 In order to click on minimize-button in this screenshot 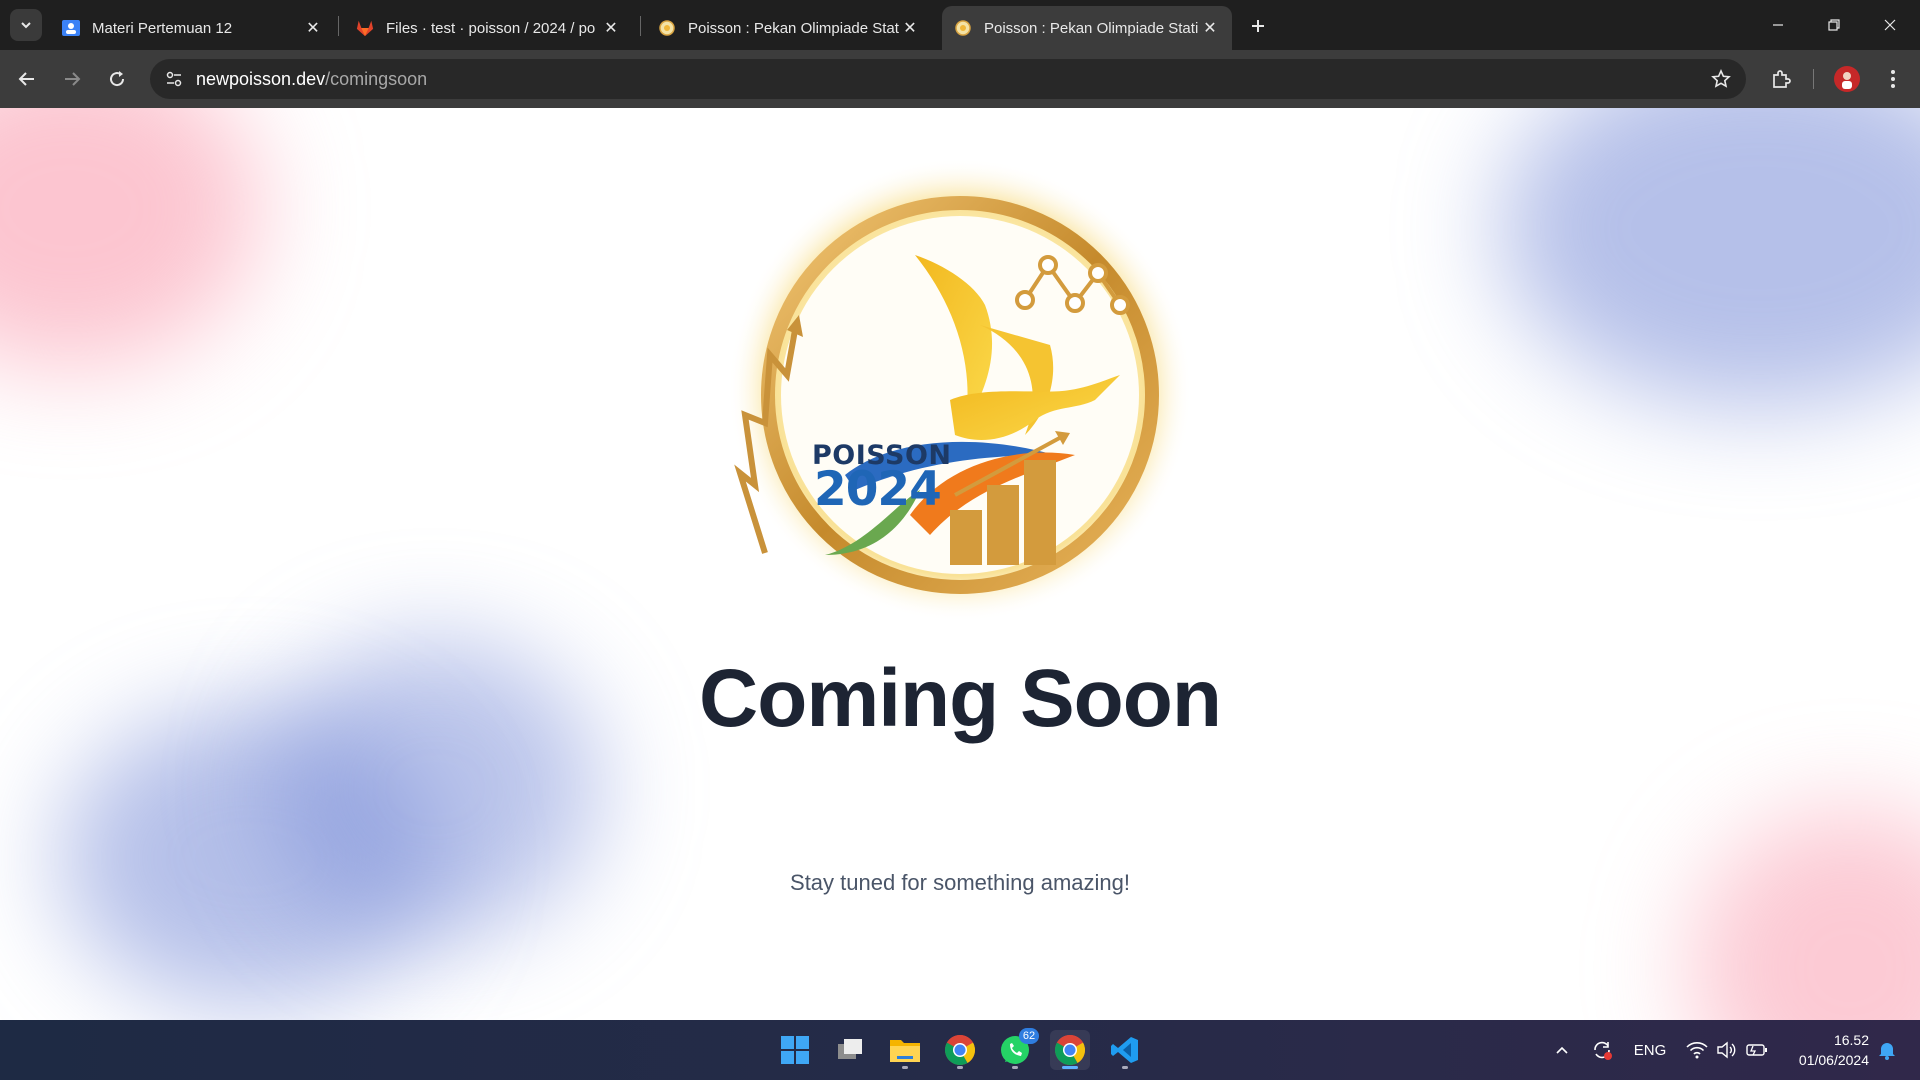, I will do `click(1778, 25)`.